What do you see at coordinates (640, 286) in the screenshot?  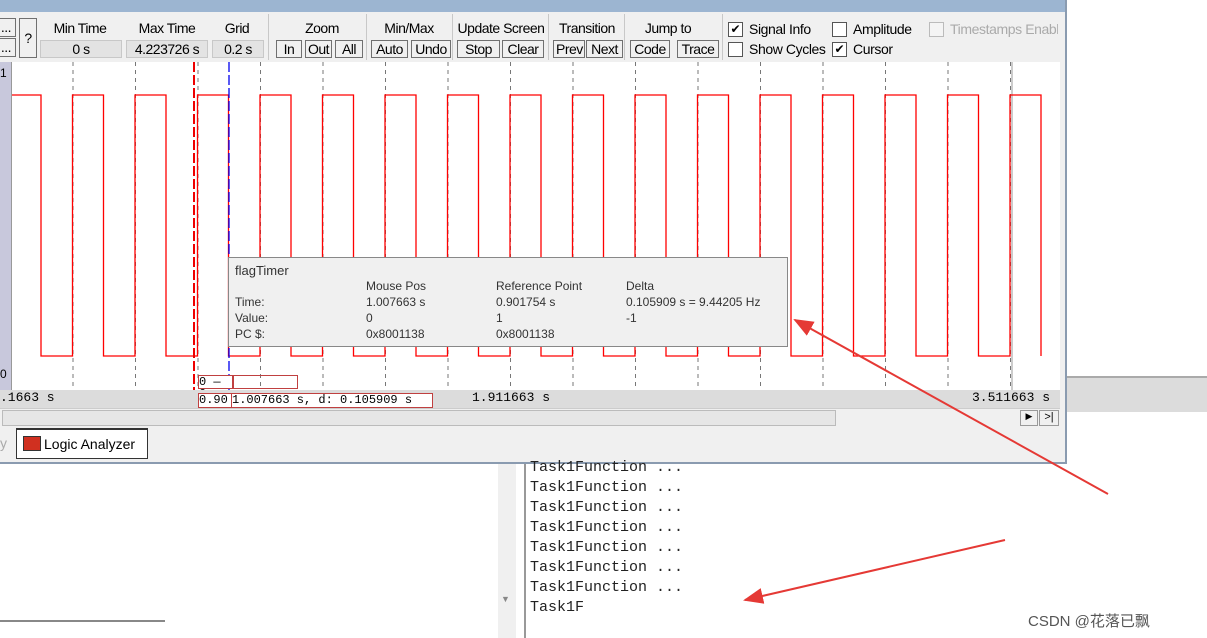 I see `header-delta: Delta` at bounding box center [640, 286].